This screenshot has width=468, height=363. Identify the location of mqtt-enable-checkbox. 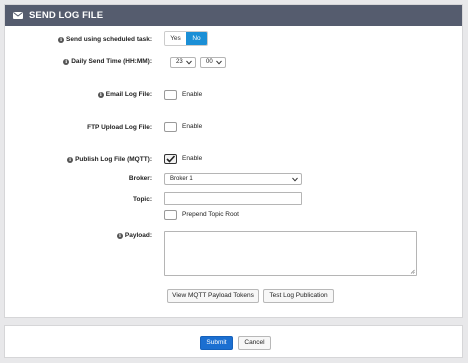
(170, 159).